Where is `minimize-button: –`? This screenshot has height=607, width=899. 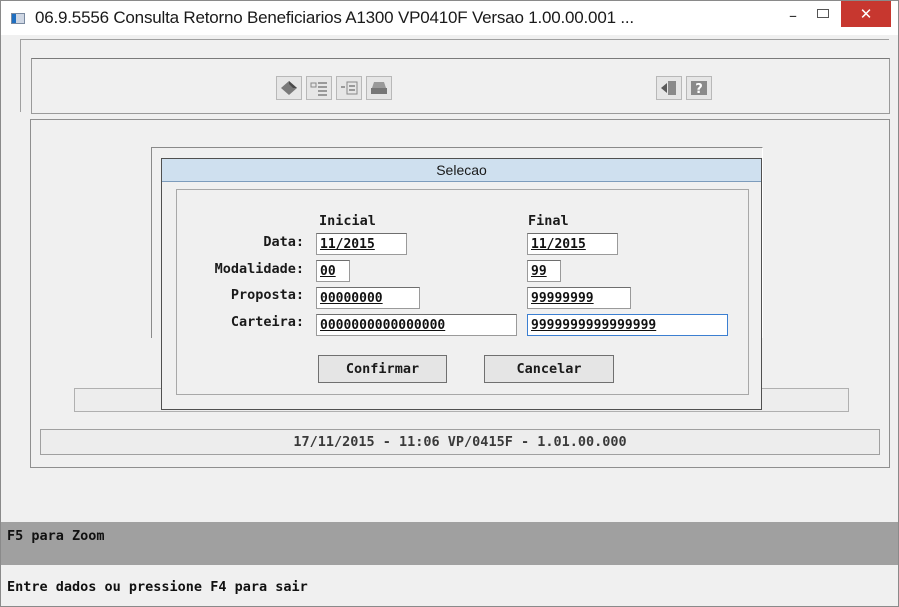 minimize-button: – is located at coordinates (793, 17).